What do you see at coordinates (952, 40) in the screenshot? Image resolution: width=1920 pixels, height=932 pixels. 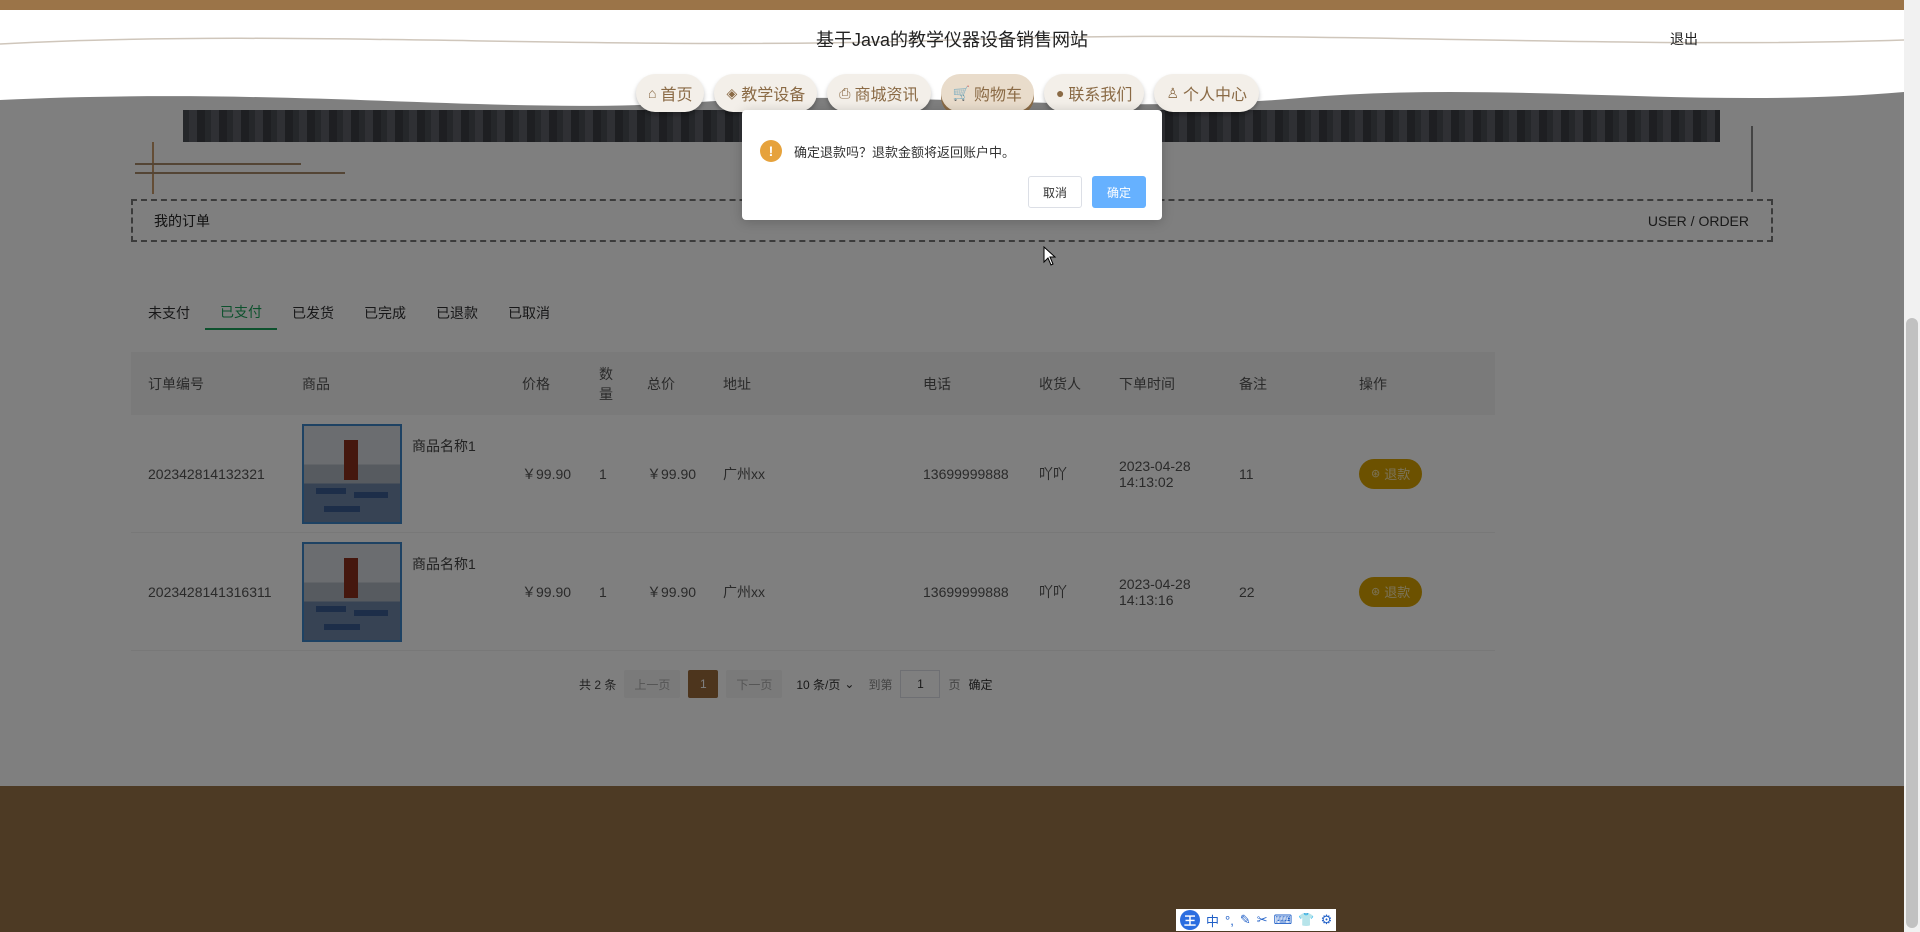 I see `site-title: 基于Java的教学仪器设备销售网站` at bounding box center [952, 40].